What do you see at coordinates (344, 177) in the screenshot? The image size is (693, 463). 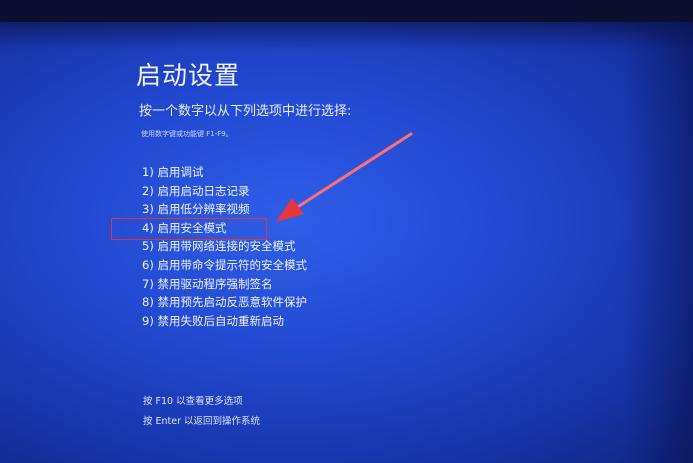 I see `red-arrow-icon` at bounding box center [344, 177].